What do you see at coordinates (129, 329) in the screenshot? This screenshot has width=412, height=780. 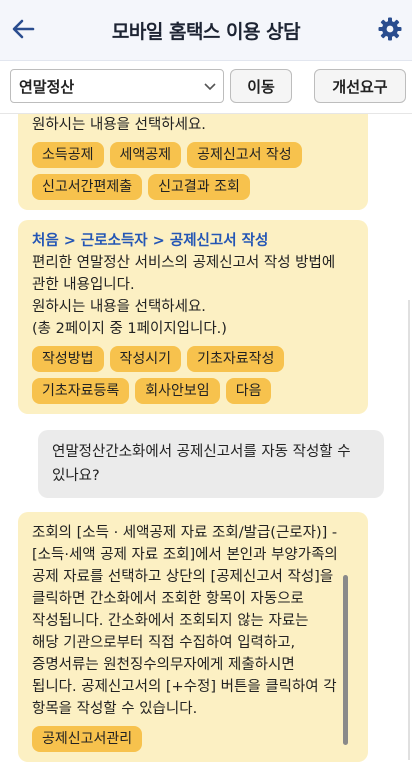 I see `message-line: (총 2페이지 중 1페이지입니다.)` at bounding box center [129, 329].